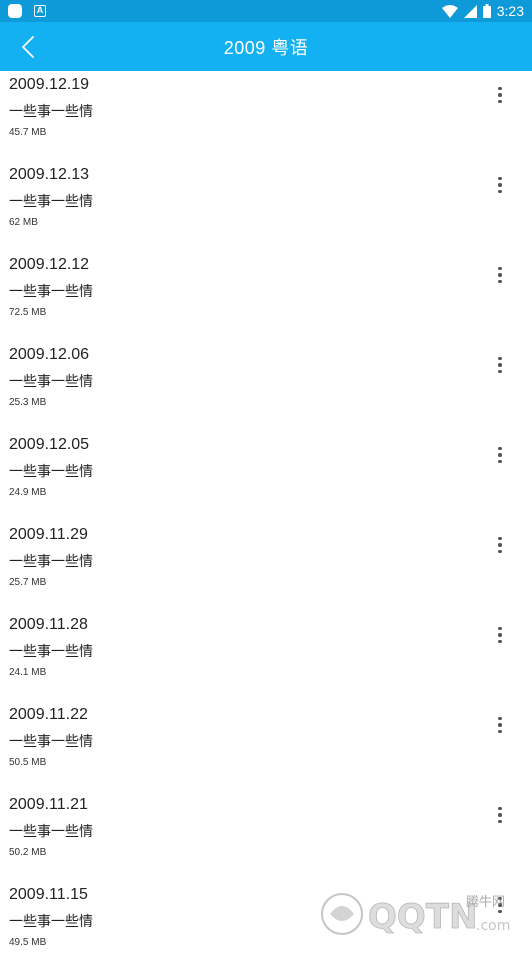  Describe the element at coordinates (510, 11) in the screenshot. I see `status-time: 3:23` at that location.